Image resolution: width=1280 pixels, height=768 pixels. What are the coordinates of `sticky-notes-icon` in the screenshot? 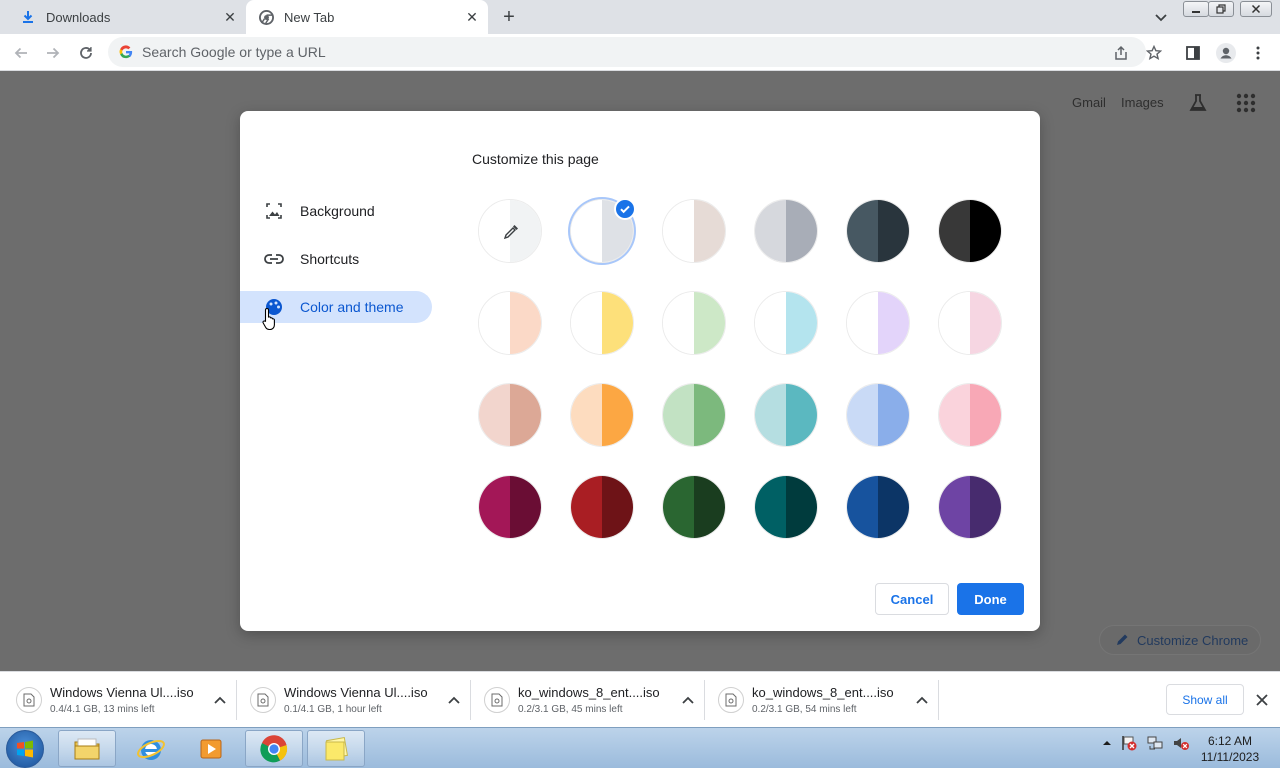 It's located at (336, 749).